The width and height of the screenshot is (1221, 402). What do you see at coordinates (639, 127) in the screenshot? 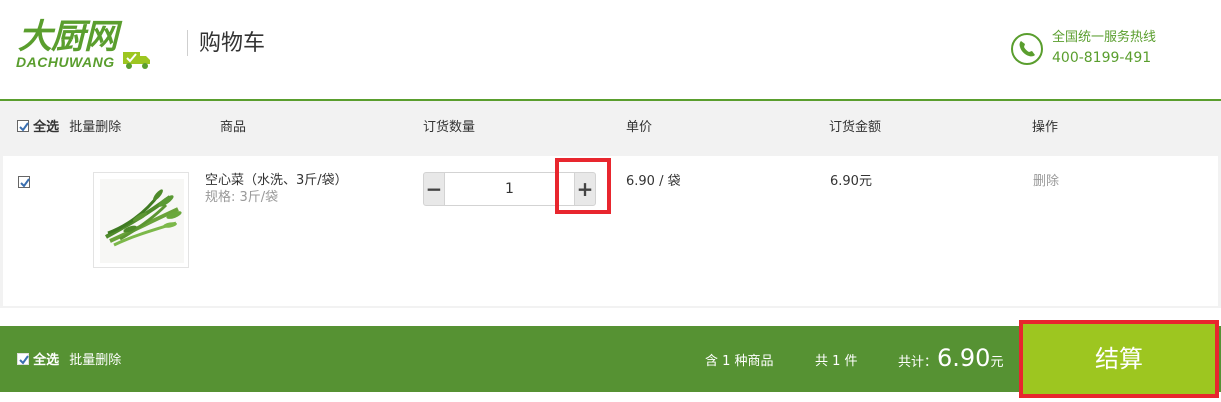
I see `column-header-unit-price: 单价` at bounding box center [639, 127].